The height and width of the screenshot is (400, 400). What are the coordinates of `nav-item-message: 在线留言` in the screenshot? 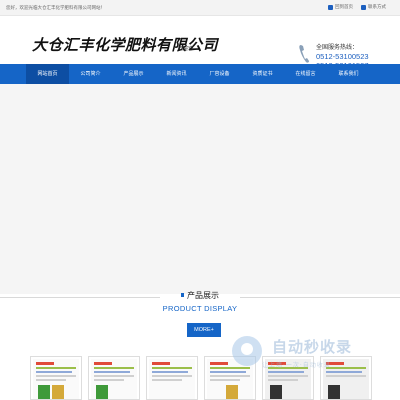 It's located at (305, 74).